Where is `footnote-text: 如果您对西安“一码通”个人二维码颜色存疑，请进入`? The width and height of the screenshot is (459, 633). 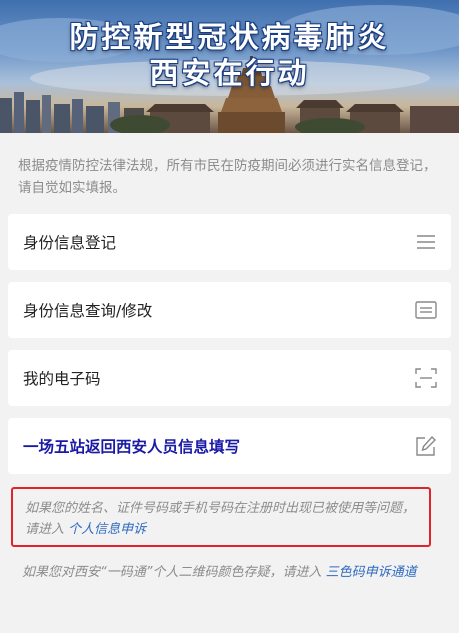
footnote-text: 如果您对西安“一码通”个人二维码颜色存疑，请进入 is located at coordinates (172, 572).